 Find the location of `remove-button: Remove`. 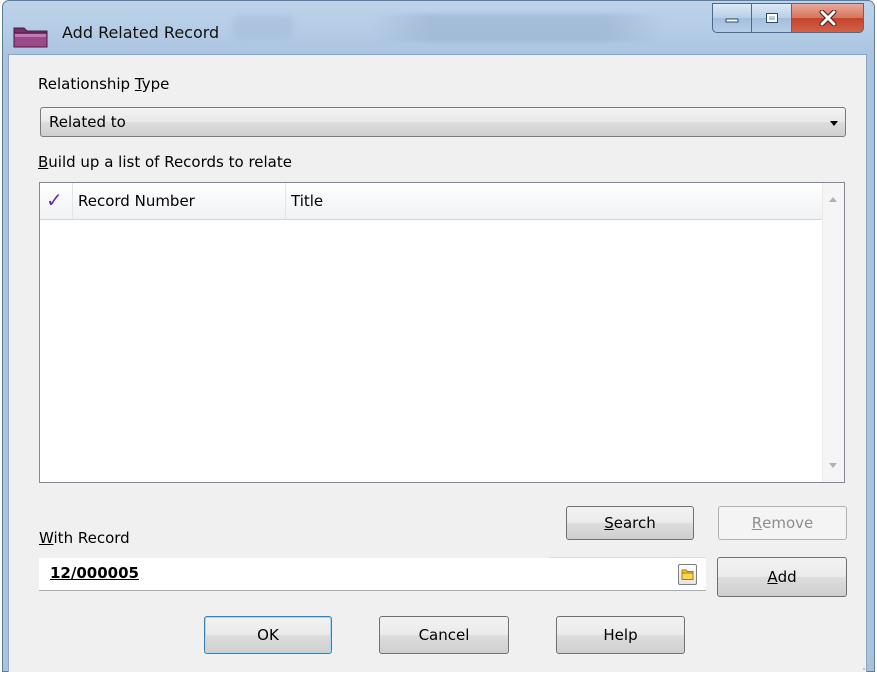

remove-button: Remove is located at coordinates (782, 523).